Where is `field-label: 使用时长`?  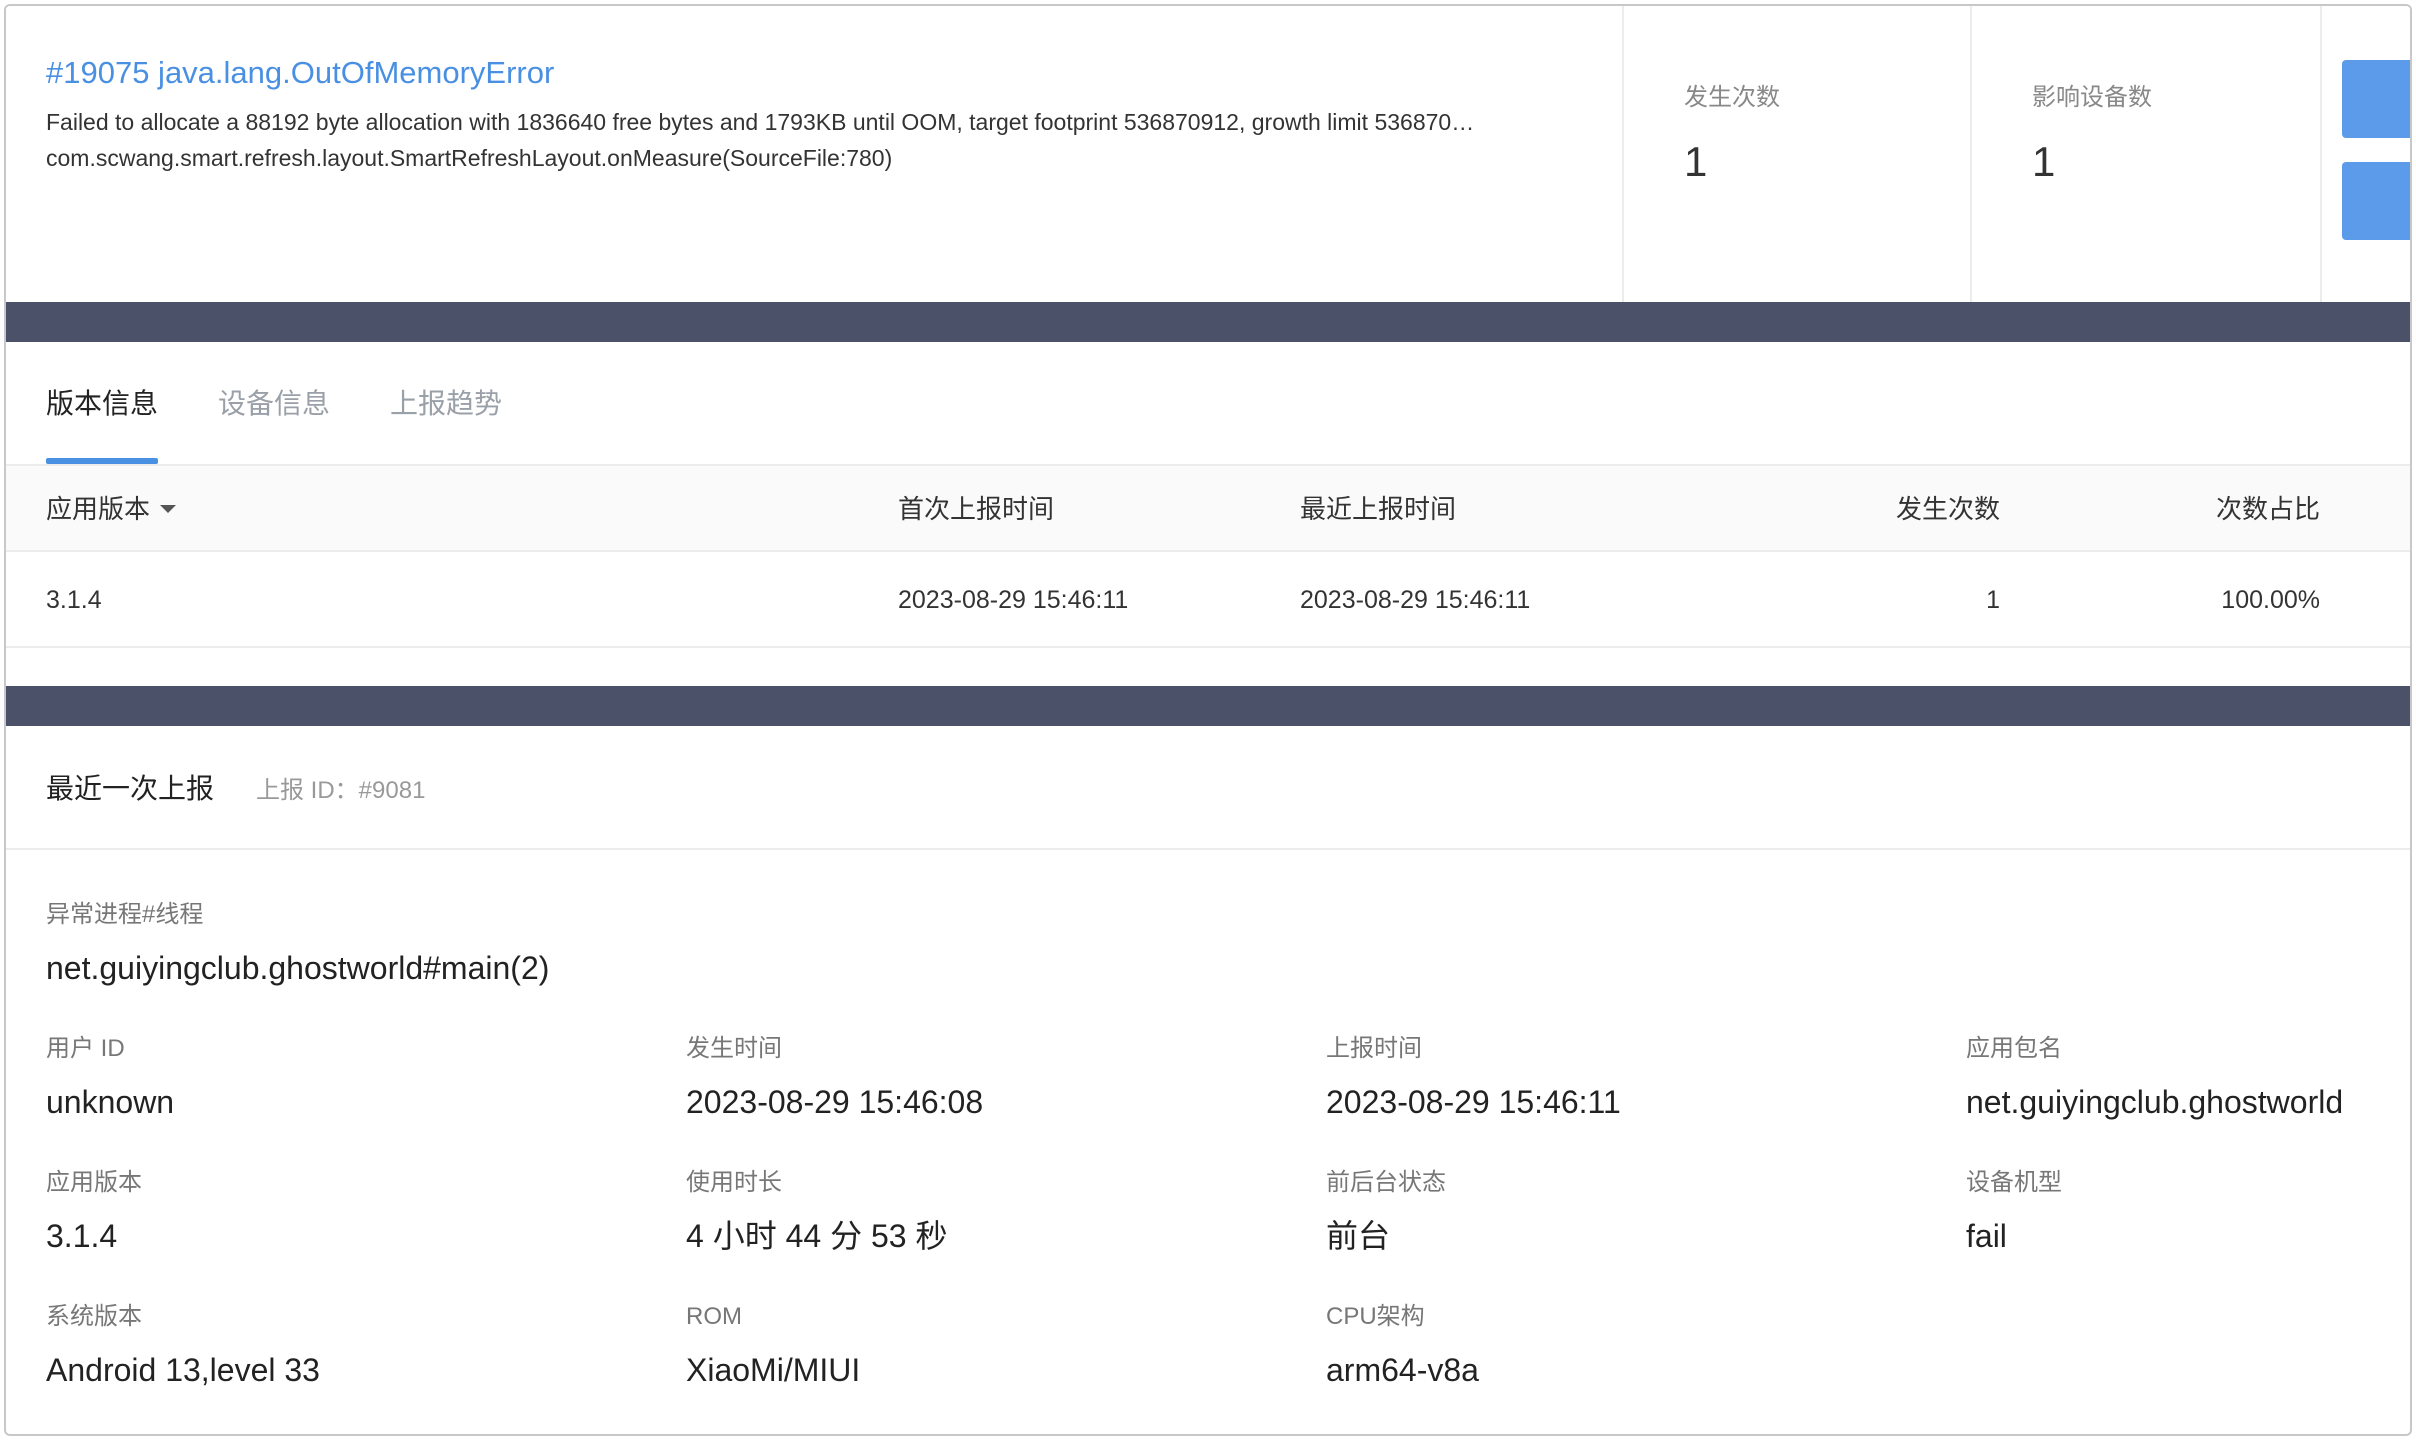
field-label: 使用时长 is located at coordinates (734, 1182).